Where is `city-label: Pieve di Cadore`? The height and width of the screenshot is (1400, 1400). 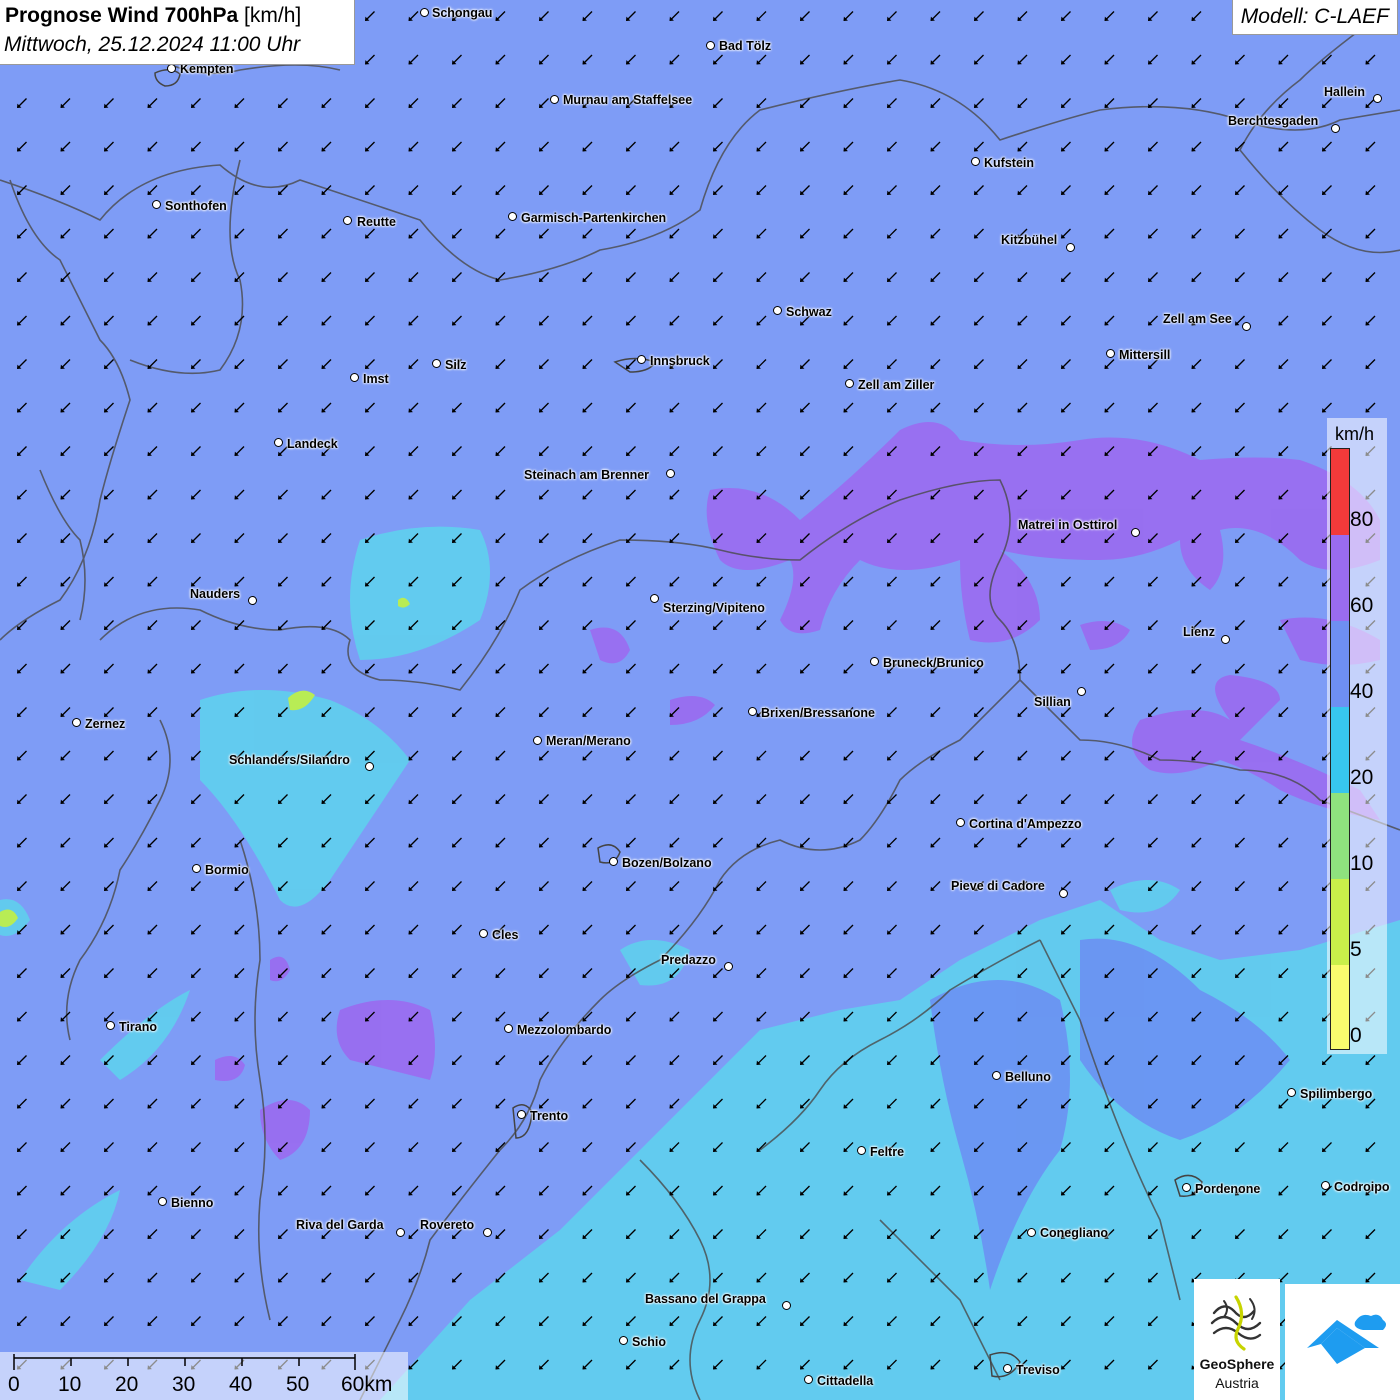
city-label: Pieve di Cadore is located at coordinates (998, 886).